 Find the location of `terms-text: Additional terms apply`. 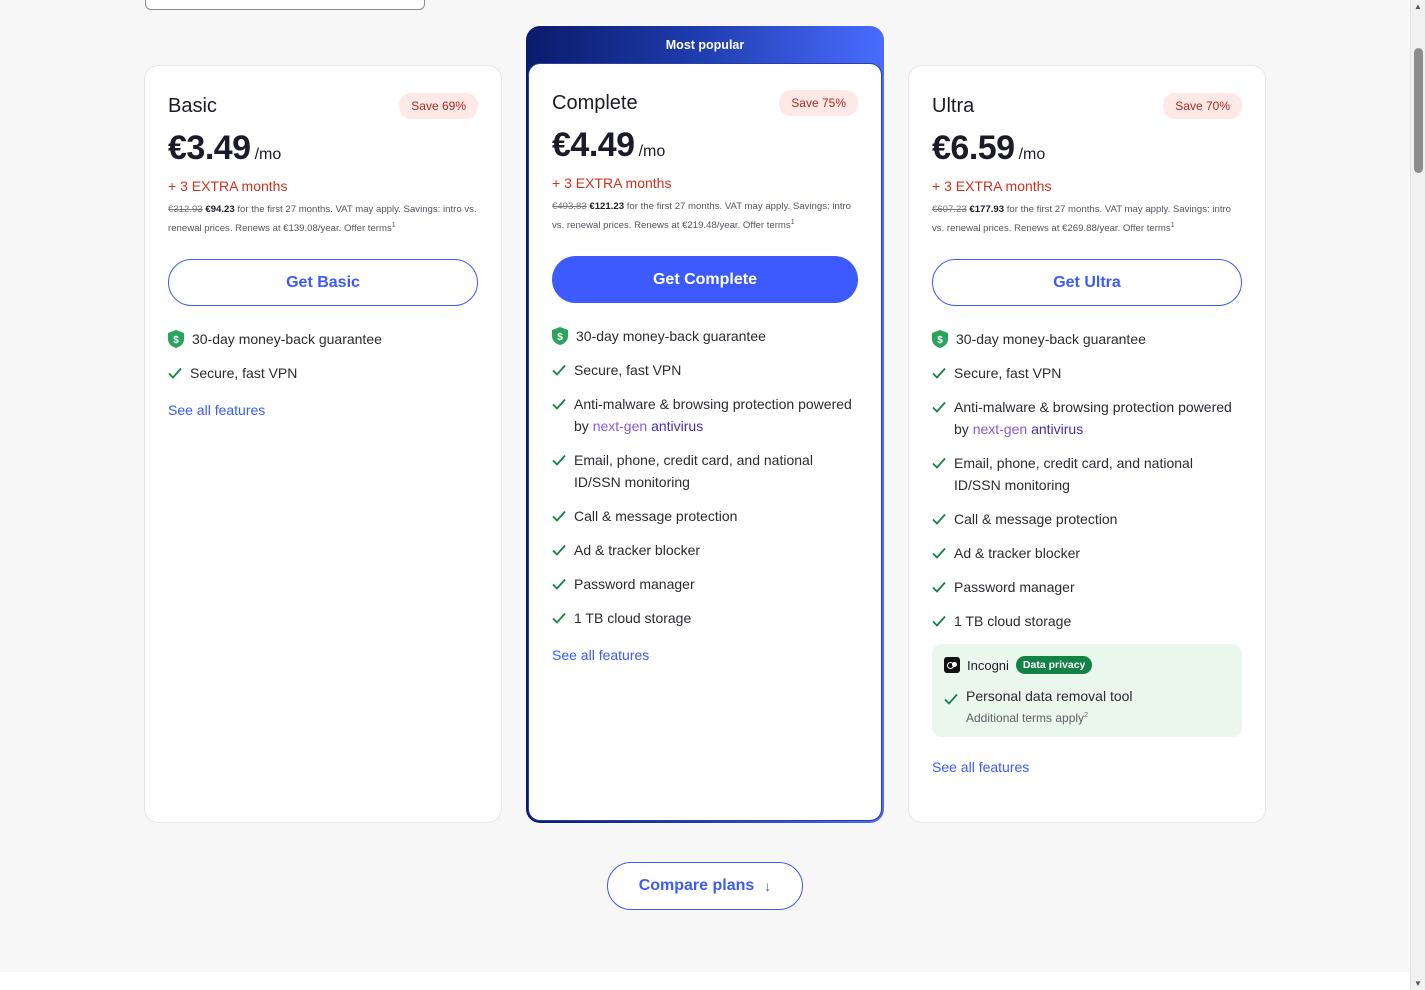

terms-text: Additional terms apply is located at coordinates (1025, 718).